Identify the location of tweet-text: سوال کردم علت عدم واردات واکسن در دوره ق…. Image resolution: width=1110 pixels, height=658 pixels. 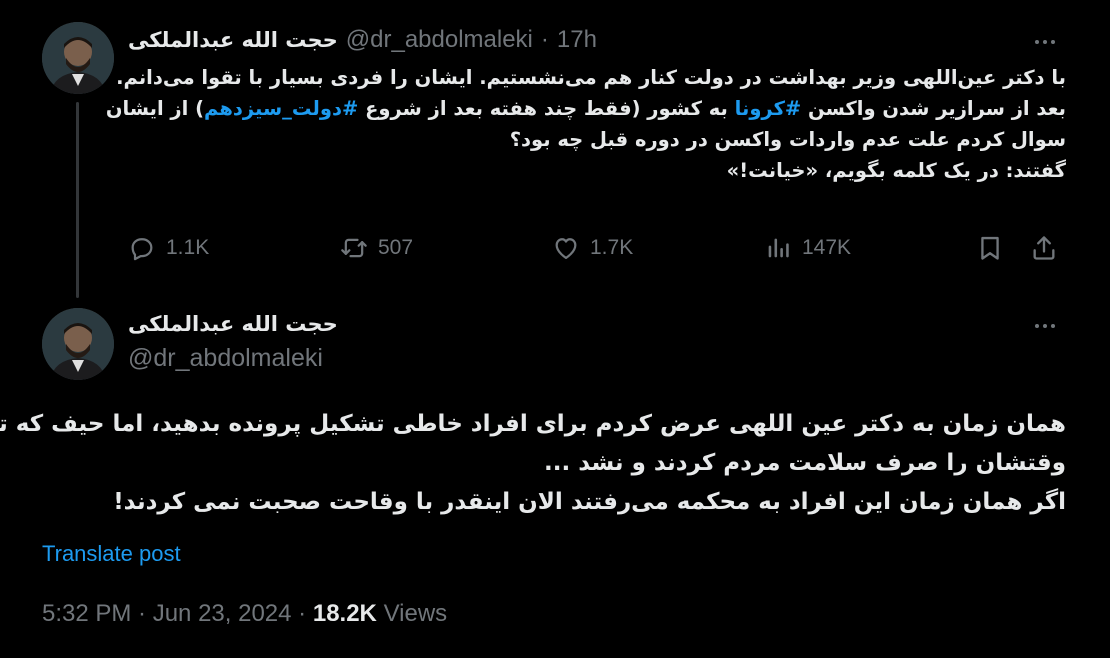
(787, 139).